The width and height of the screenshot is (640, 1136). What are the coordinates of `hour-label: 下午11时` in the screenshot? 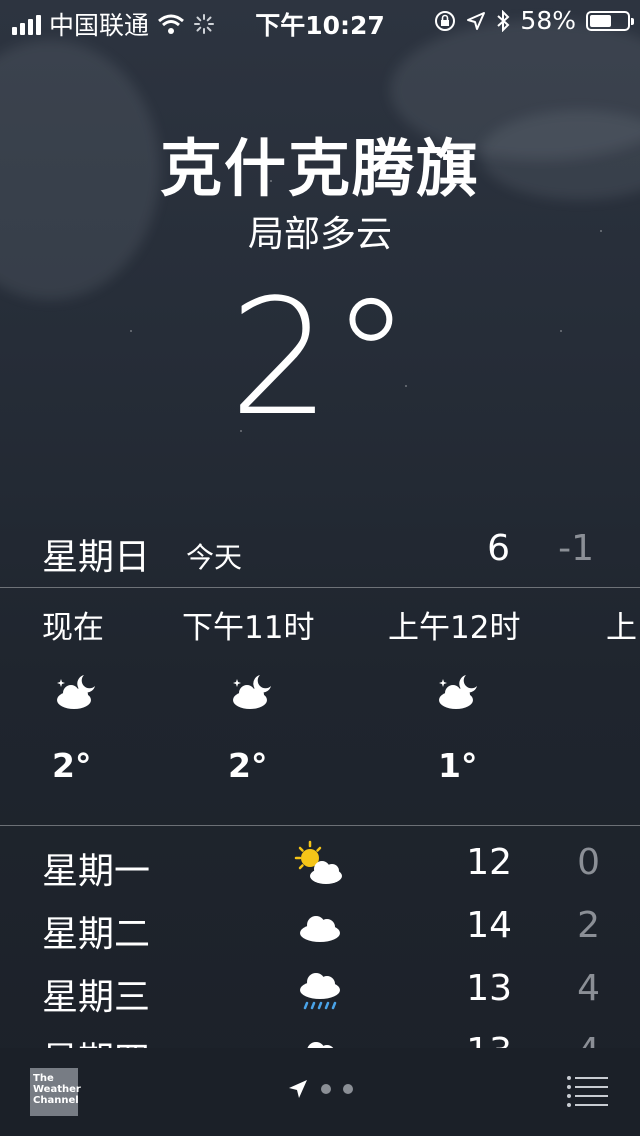 It's located at (248, 628).